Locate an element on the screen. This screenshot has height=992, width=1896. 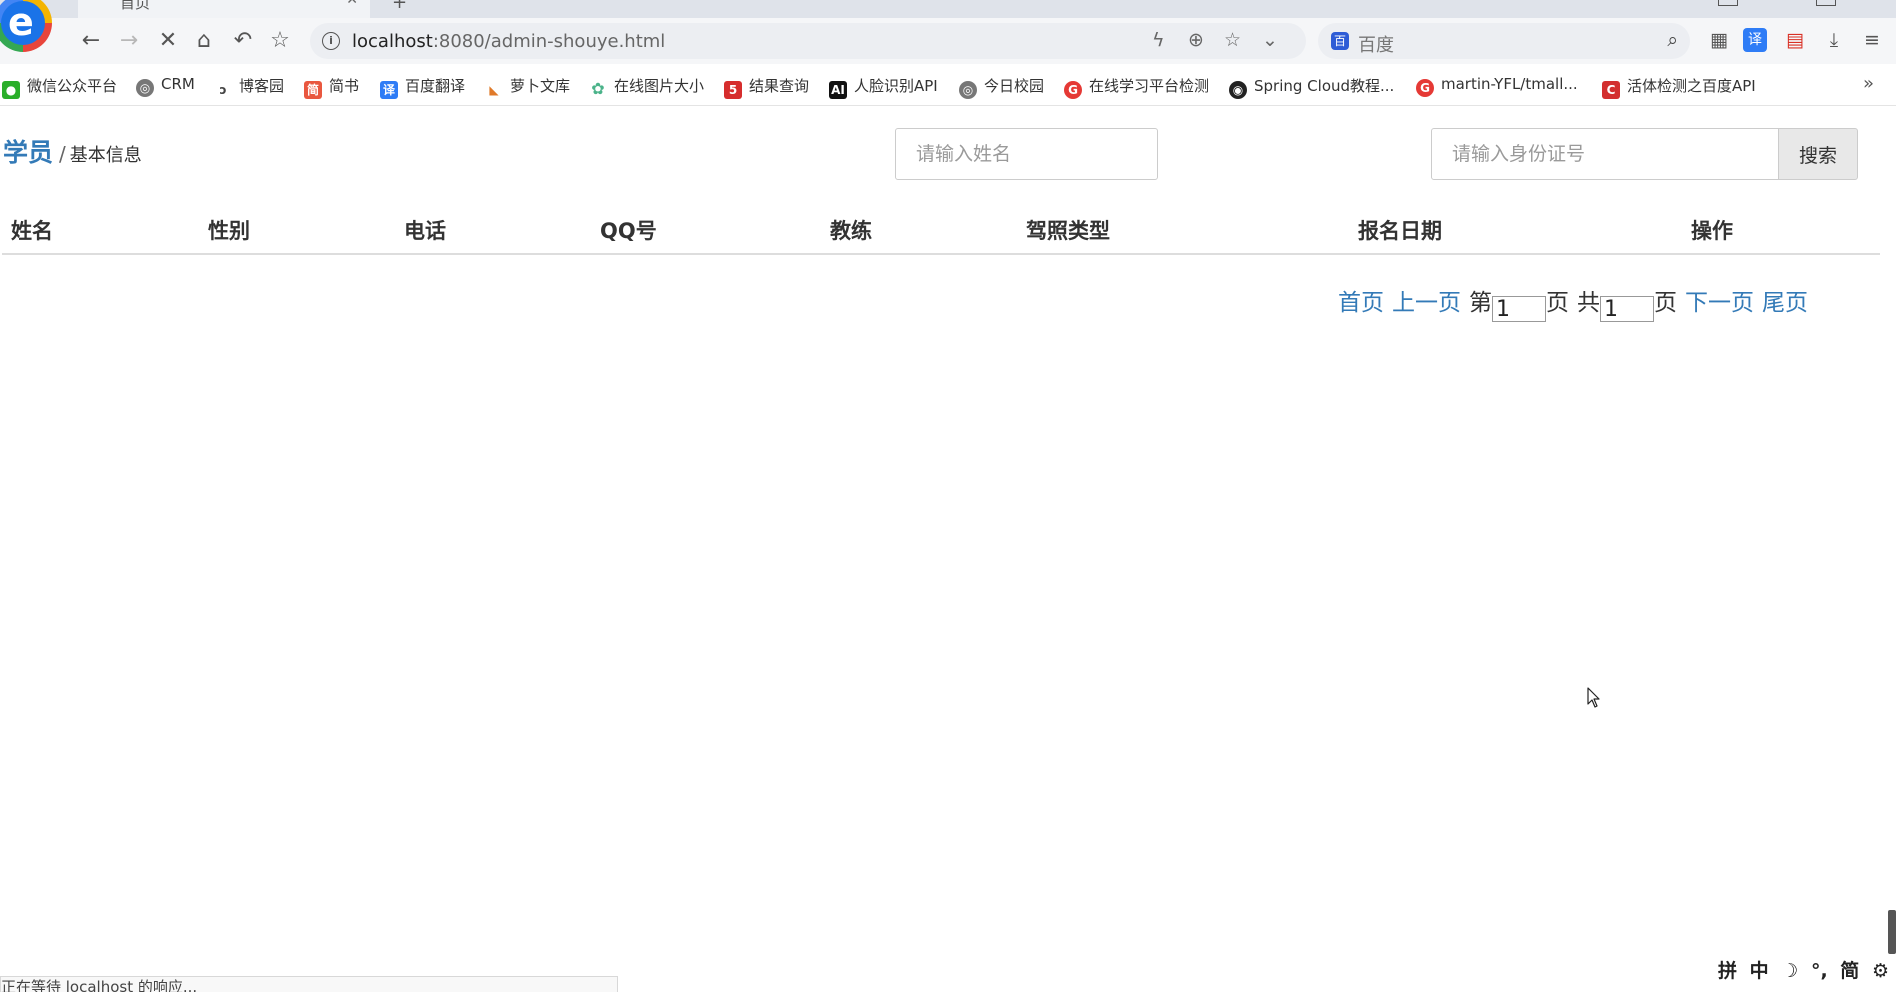
baidu-paw-icon: 百 is located at coordinates (1340, 41).